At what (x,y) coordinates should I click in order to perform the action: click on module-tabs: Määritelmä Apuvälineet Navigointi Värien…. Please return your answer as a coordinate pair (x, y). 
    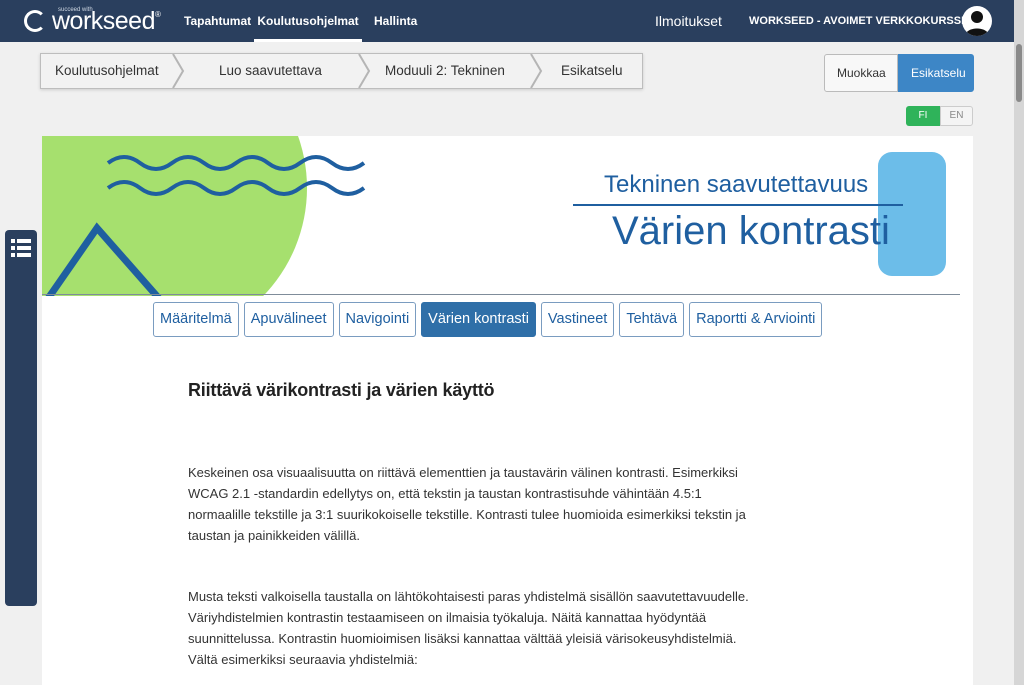
    Looking at the image, I should click on (490, 319).